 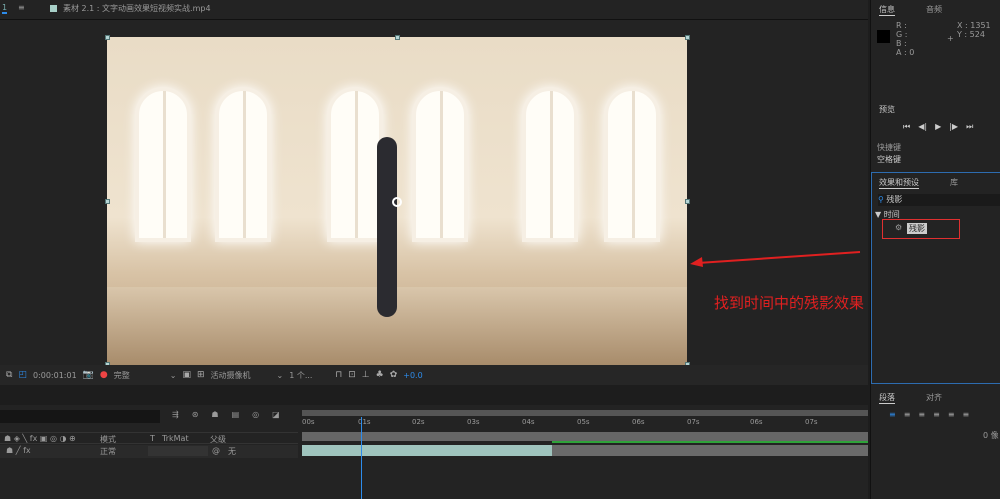 What do you see at coordinates (933, 159) in the screenshot?
I see `shortcut-select: 空格键` at bounding box center [933, 159].